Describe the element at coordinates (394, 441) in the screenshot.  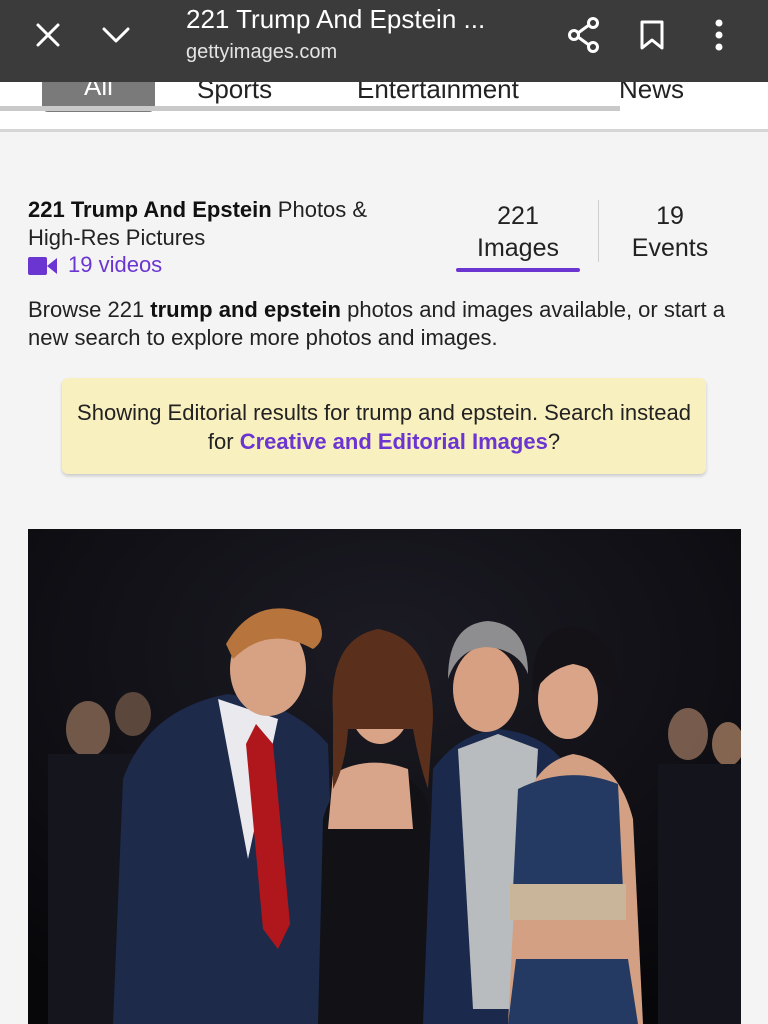
I see `creative-editorial-link: Creative and Editorial Images` at that location.